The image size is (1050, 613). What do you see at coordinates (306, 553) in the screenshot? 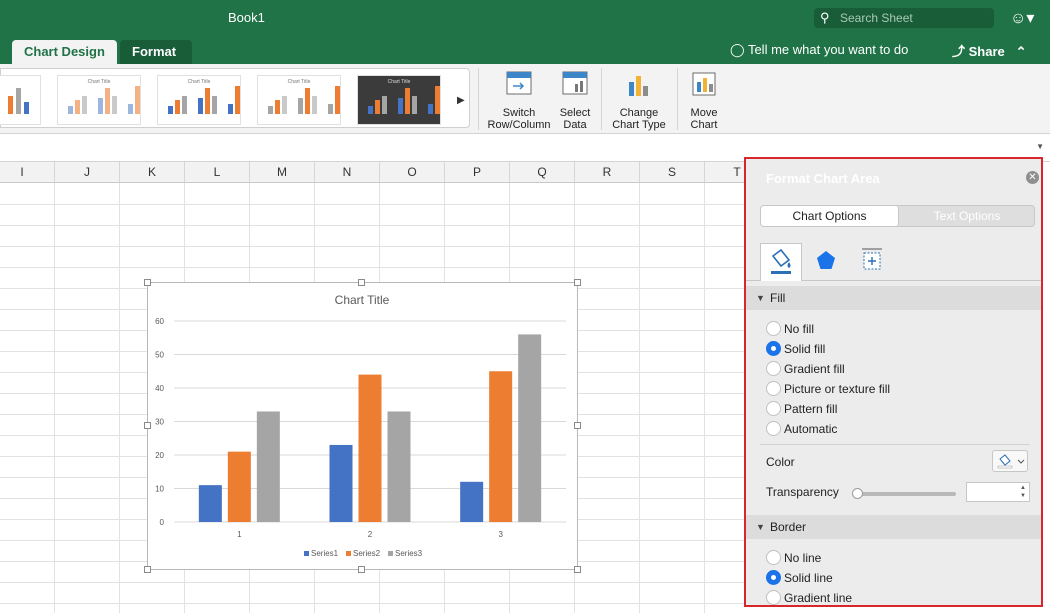
I see `legend-swatch` at bounding box center [306, 553].